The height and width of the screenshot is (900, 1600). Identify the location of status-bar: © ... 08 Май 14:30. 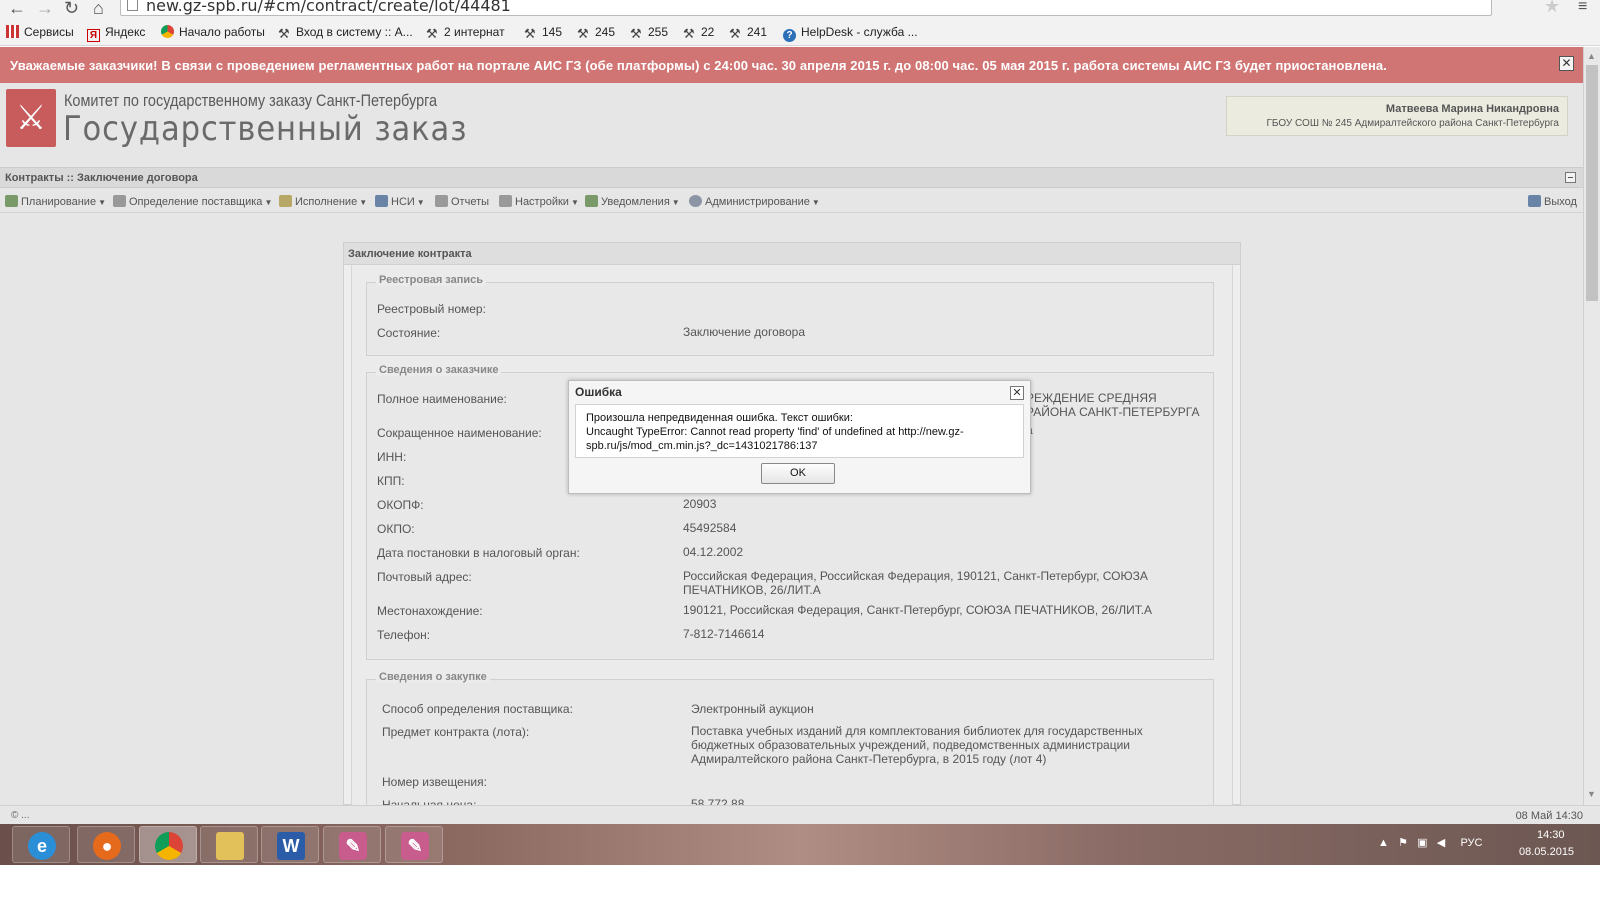
(800, 814).